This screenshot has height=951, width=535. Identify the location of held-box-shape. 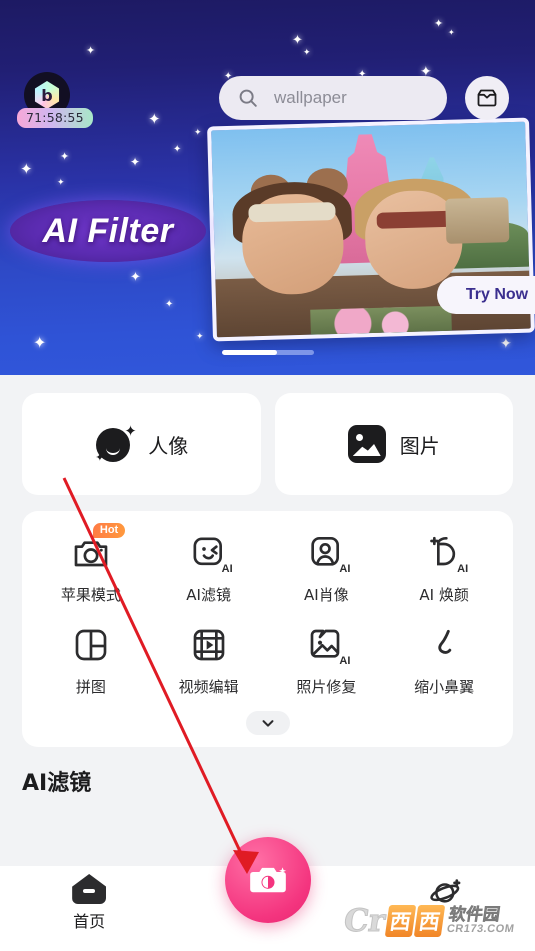
(477, 220).